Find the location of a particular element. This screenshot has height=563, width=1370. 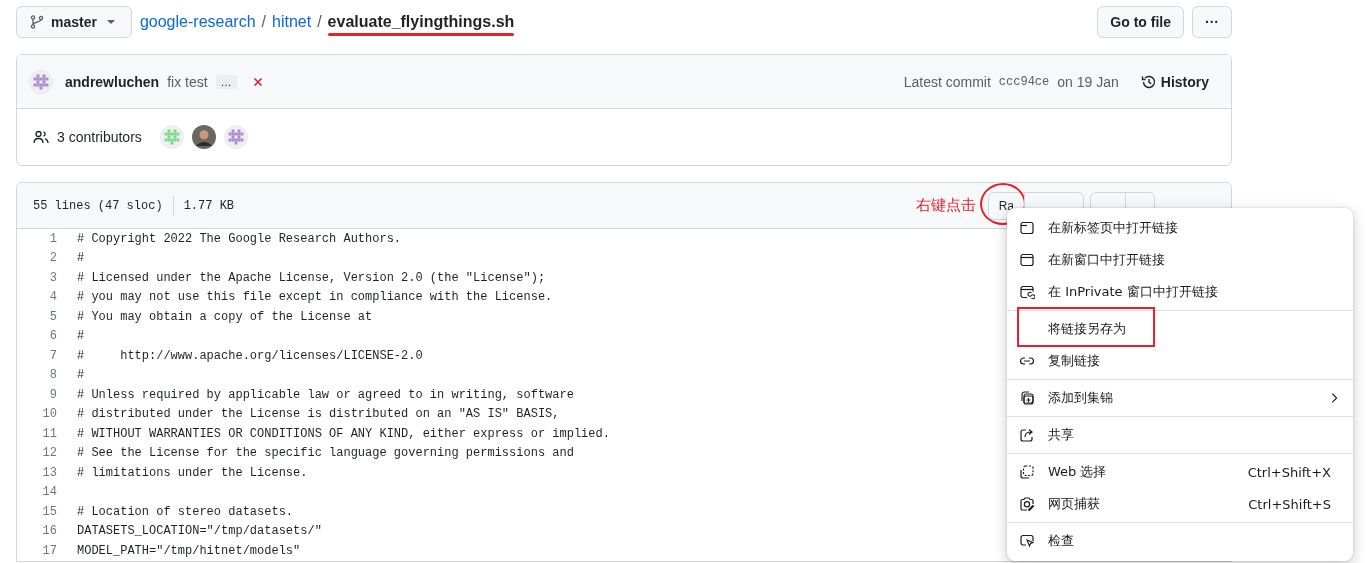

go-to-file-button: Go to file is located at coordinates (1140, 22).